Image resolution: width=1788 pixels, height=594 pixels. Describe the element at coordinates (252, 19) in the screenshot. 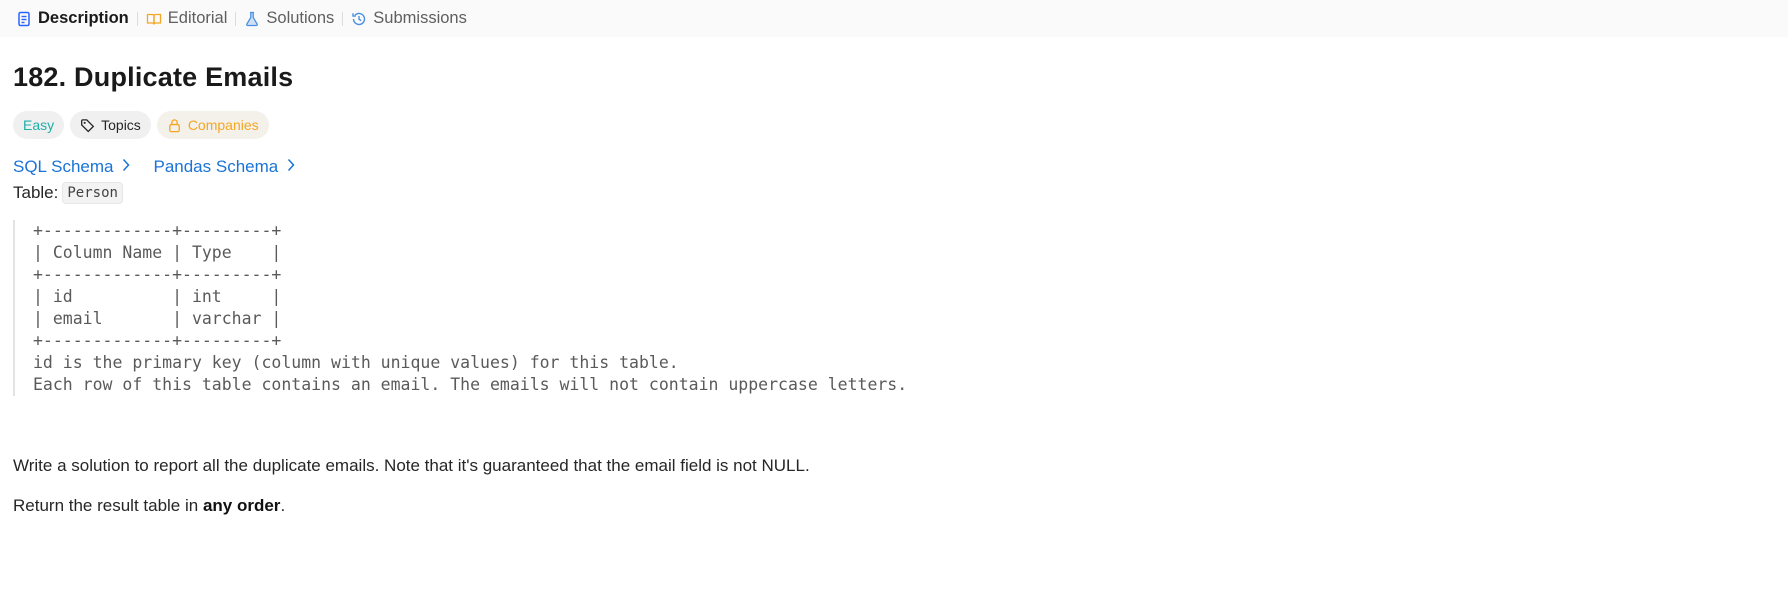

I see `flask-icon` at that location.